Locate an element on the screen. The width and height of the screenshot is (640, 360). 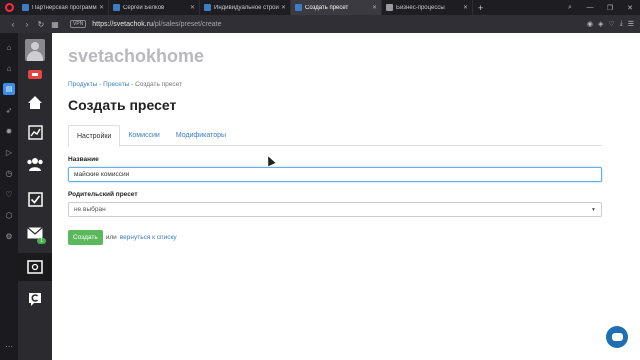
address-actions: ◉ ◈ ♡ ⤓ ☰ is located at coordinates (610, 24).